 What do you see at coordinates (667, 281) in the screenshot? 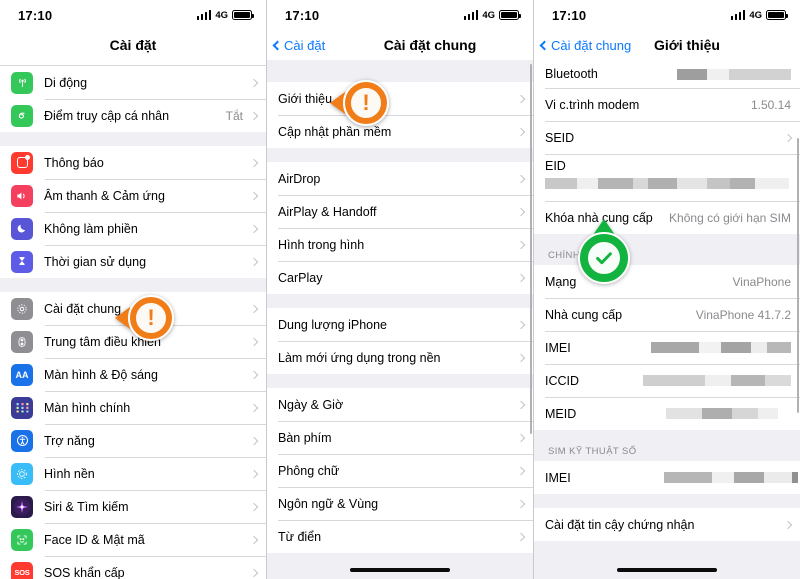
I see `row-network: Mạng VinaPhone` at bounding box center [667, 281].